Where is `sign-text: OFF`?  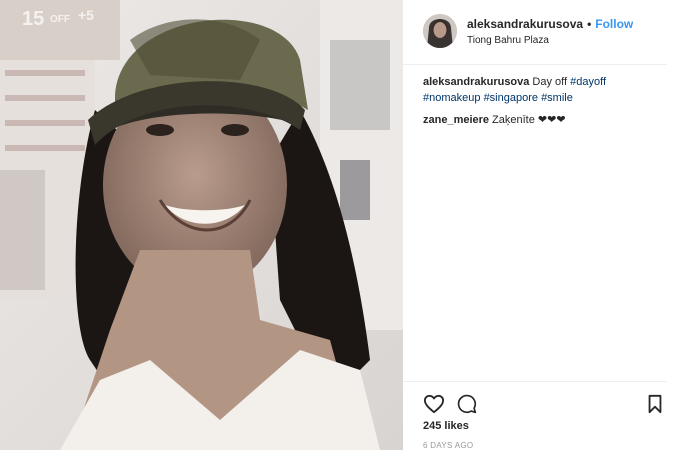
sign-text: OFF is located at coordinates (60, 19).